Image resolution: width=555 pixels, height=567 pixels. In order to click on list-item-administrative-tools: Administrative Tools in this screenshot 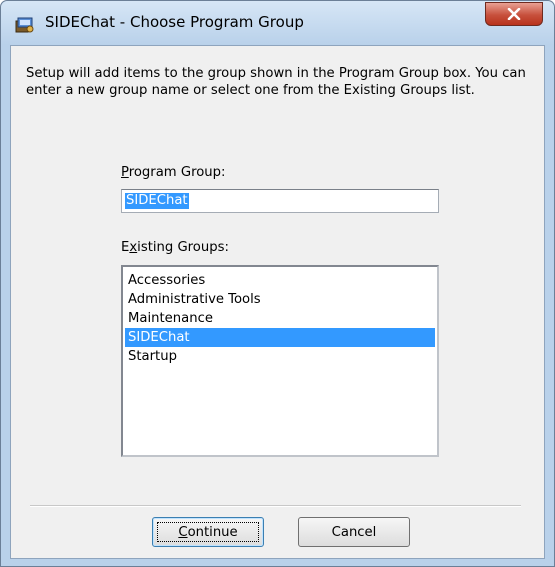, I will do `click(280, 299)`.